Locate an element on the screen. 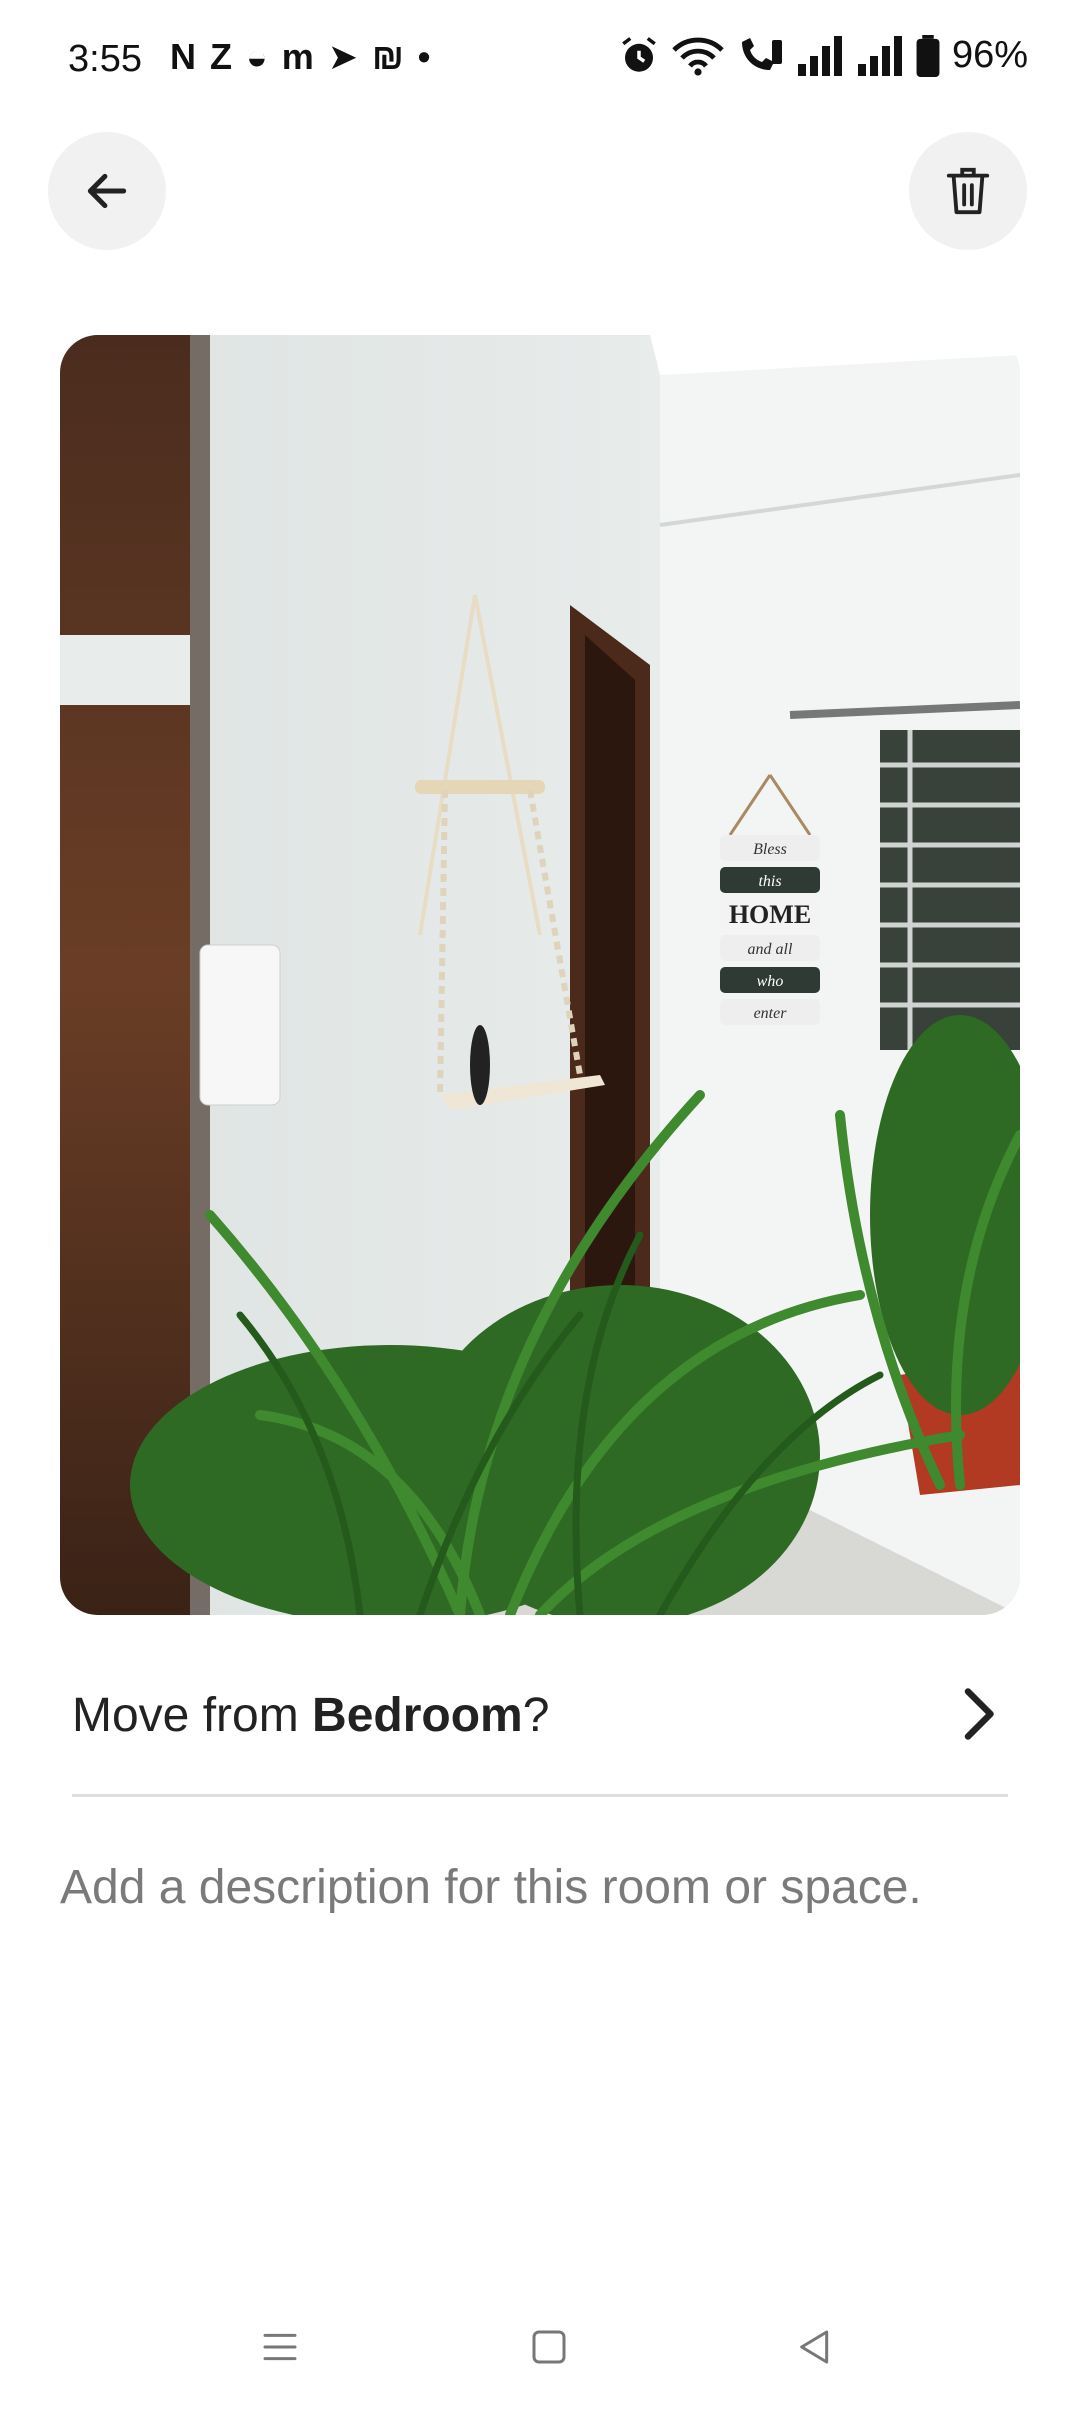 The width and height of the screenshot is (1080, 2412). notification-icon: • is located at coordinates (424, 56).